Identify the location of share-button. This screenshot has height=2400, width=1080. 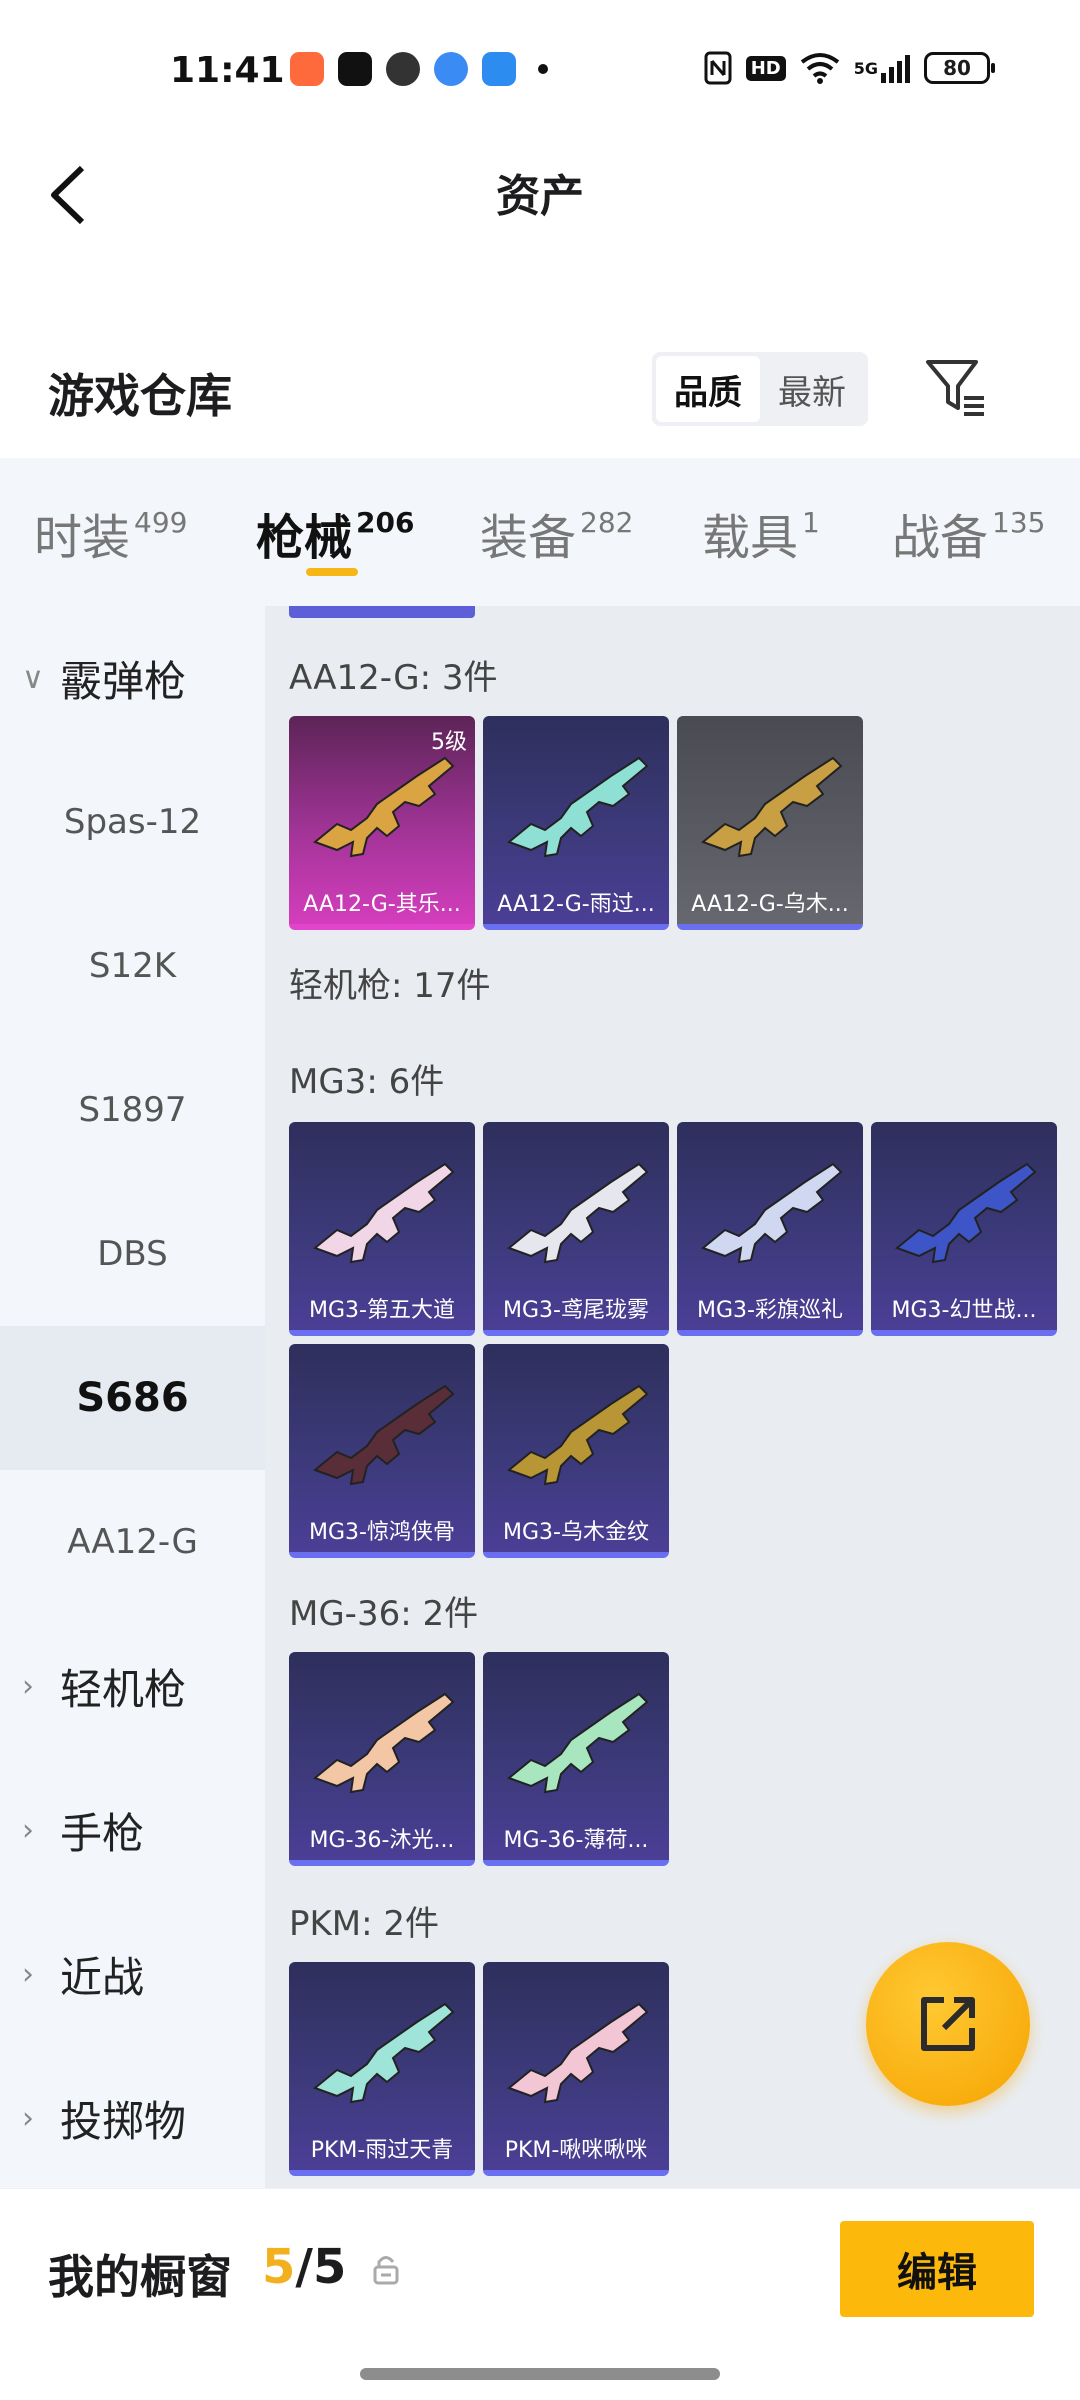
(948, 2024).